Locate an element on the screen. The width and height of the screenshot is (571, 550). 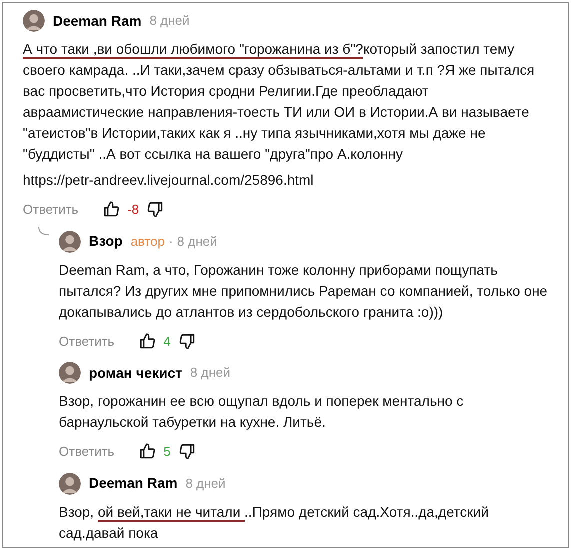
author-name: Взор is located at coordinates (106, 241).